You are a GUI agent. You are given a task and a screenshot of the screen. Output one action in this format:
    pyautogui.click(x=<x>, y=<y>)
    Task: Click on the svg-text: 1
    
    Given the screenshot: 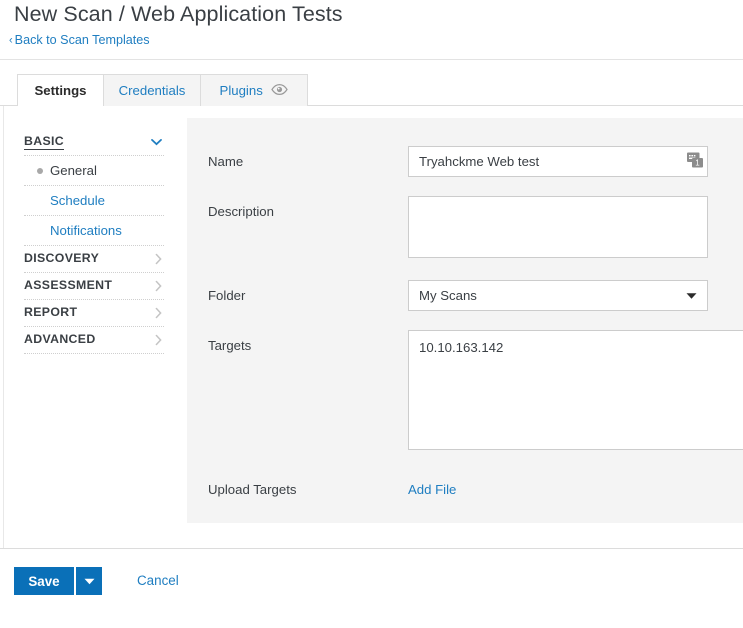 What is the action you would take?
    pyautogui.click(x=697, y=163)
    